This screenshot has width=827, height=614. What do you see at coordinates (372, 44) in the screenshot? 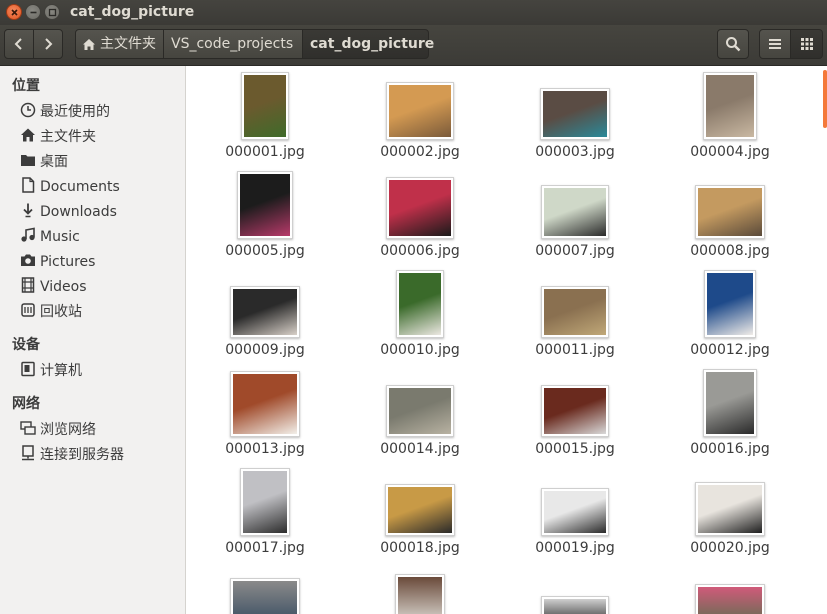
I see `breadcrumb-label: cat_dog_picture` at bounding box center [372, 44].